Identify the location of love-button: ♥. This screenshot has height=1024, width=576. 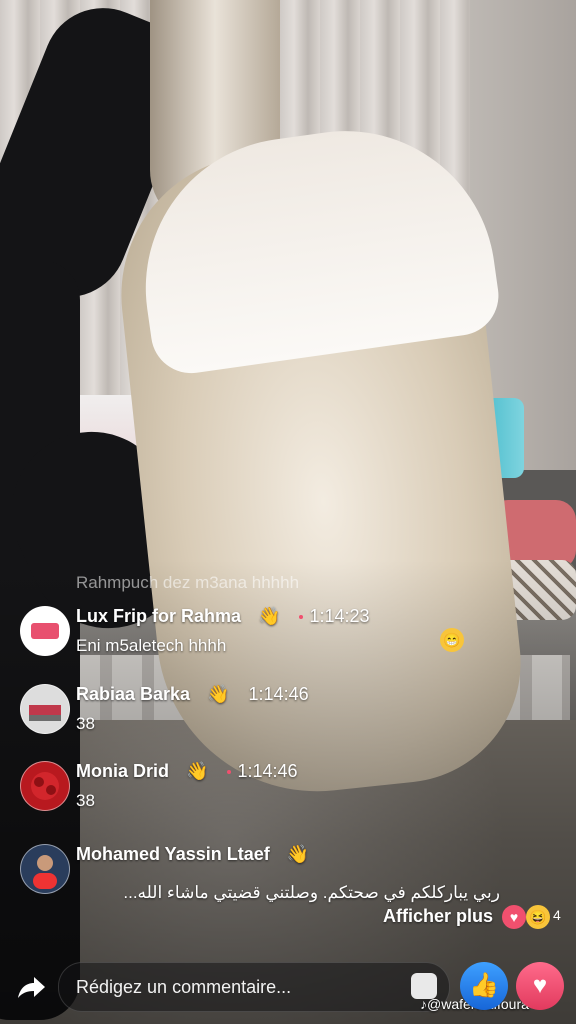
(540, 986).